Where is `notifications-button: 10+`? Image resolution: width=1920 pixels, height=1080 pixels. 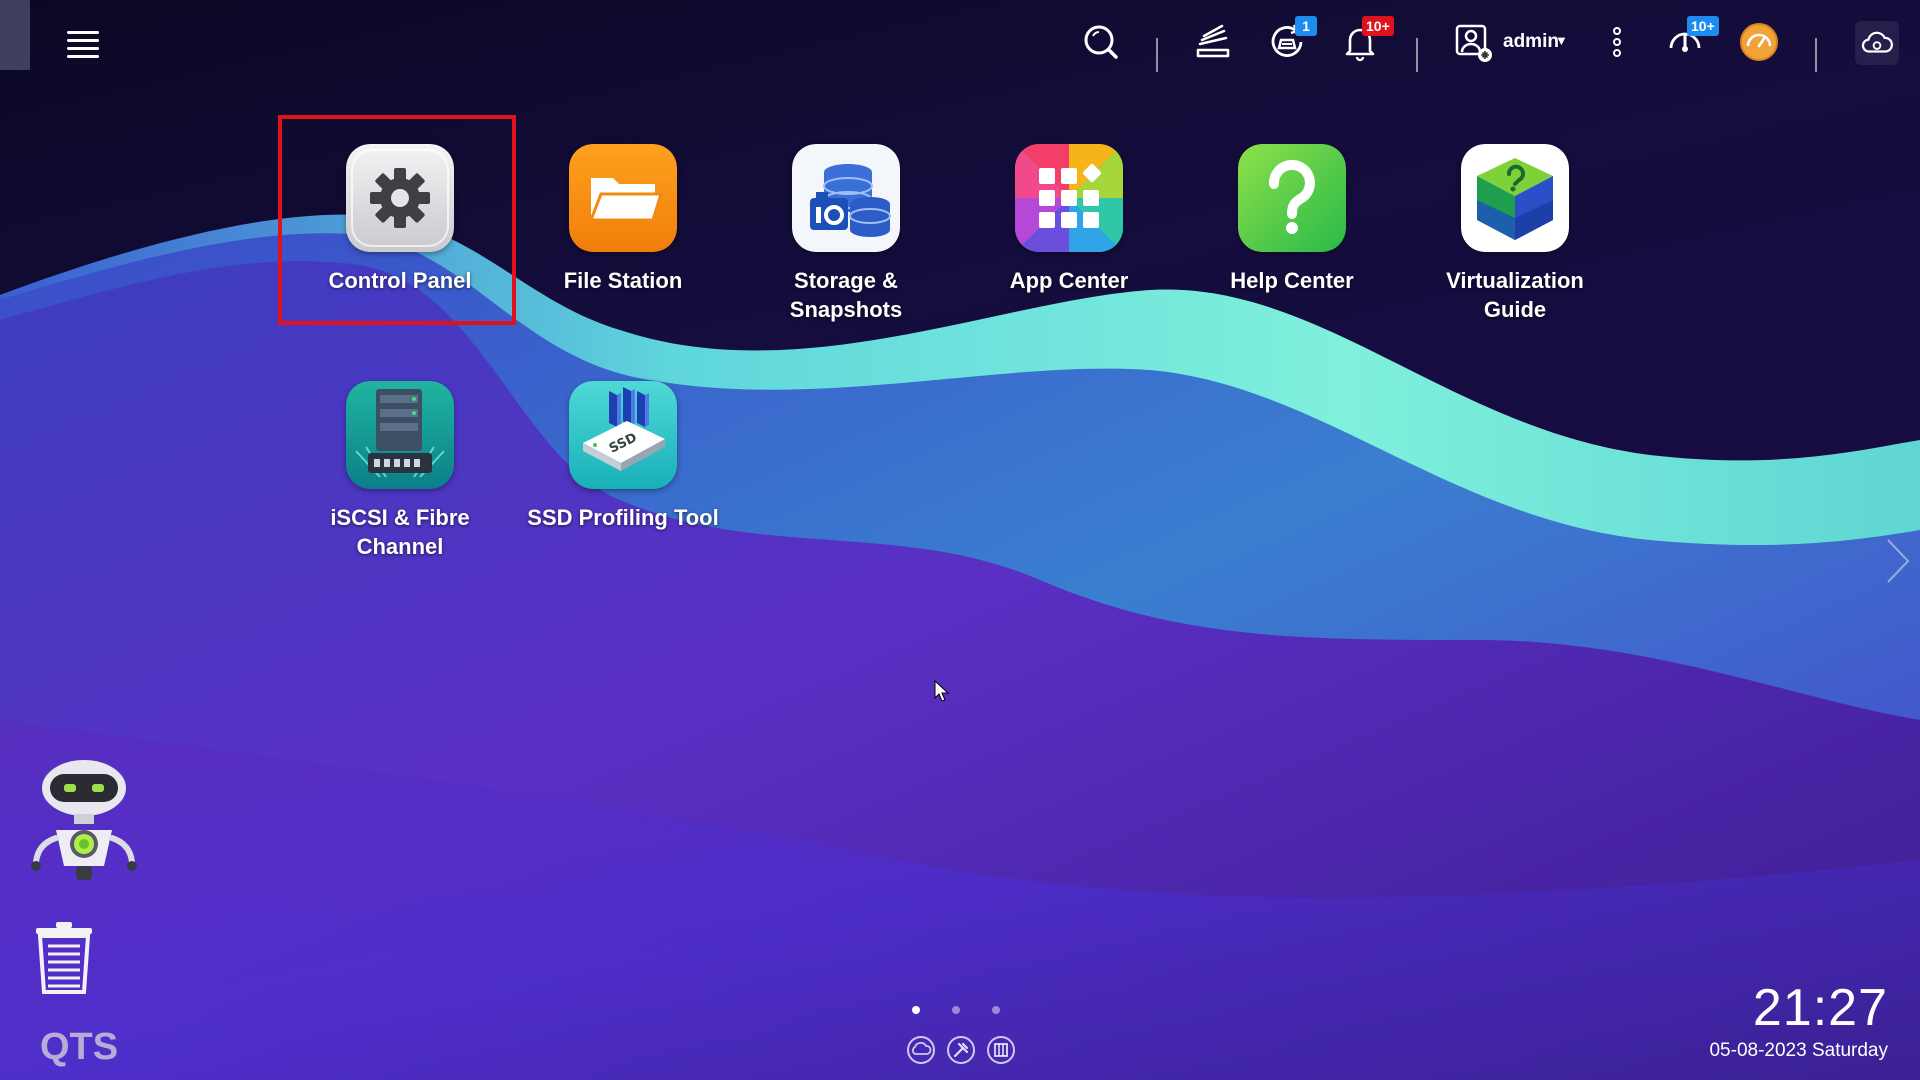
notifications-button: 10+ is located at coordinates (1365, 41).